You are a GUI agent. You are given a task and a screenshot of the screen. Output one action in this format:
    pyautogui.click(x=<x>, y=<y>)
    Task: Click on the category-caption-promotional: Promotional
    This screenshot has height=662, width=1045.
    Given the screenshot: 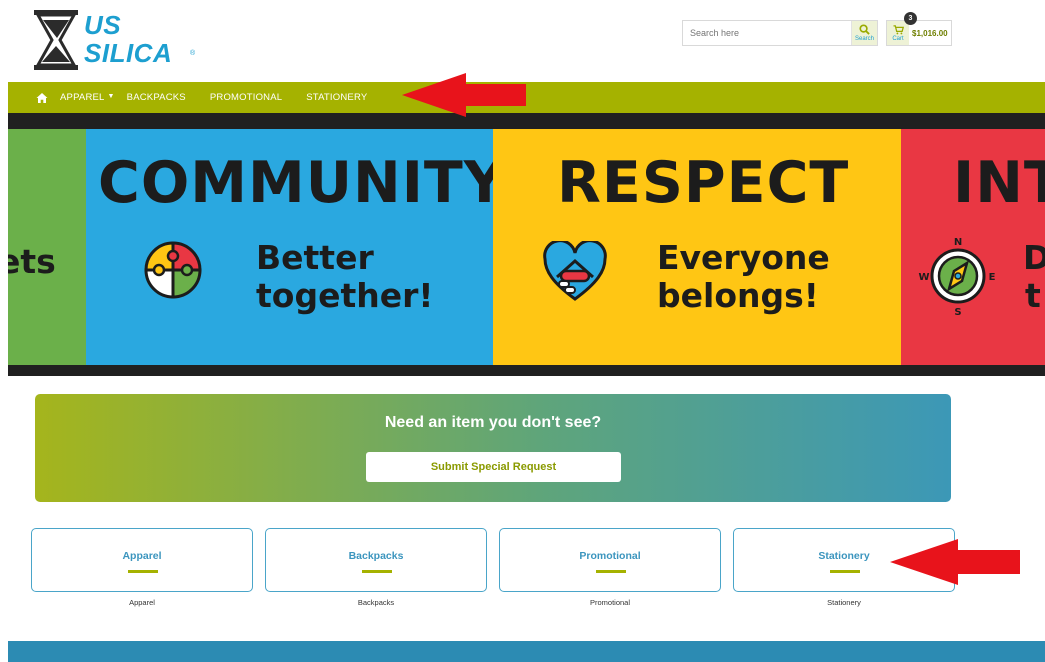 What is the action you would take?
    pyautogui.click(x=610, y=602)
    